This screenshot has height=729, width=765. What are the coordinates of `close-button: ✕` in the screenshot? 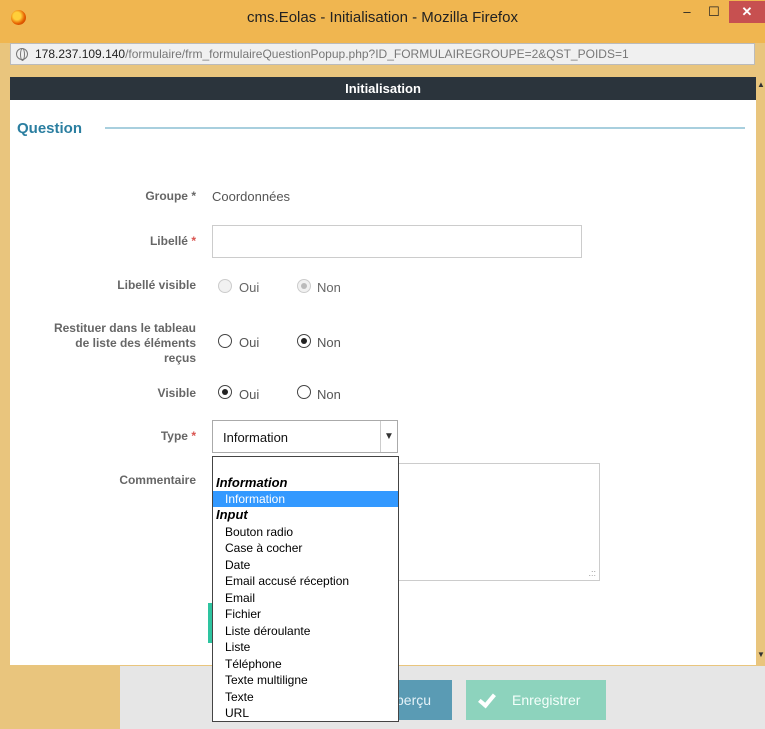 It's located at (747, 12).